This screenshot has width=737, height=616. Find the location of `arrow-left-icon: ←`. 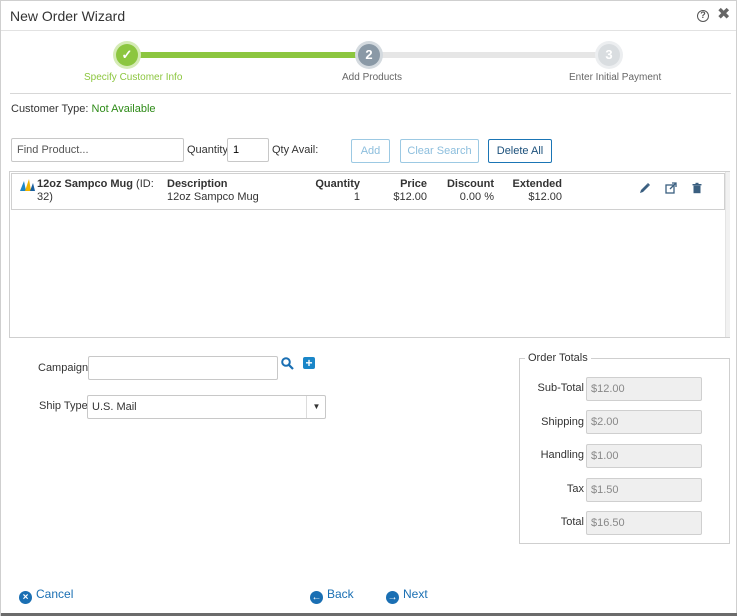

arrow-left-icon: ← is located at coordinates (316, 597).